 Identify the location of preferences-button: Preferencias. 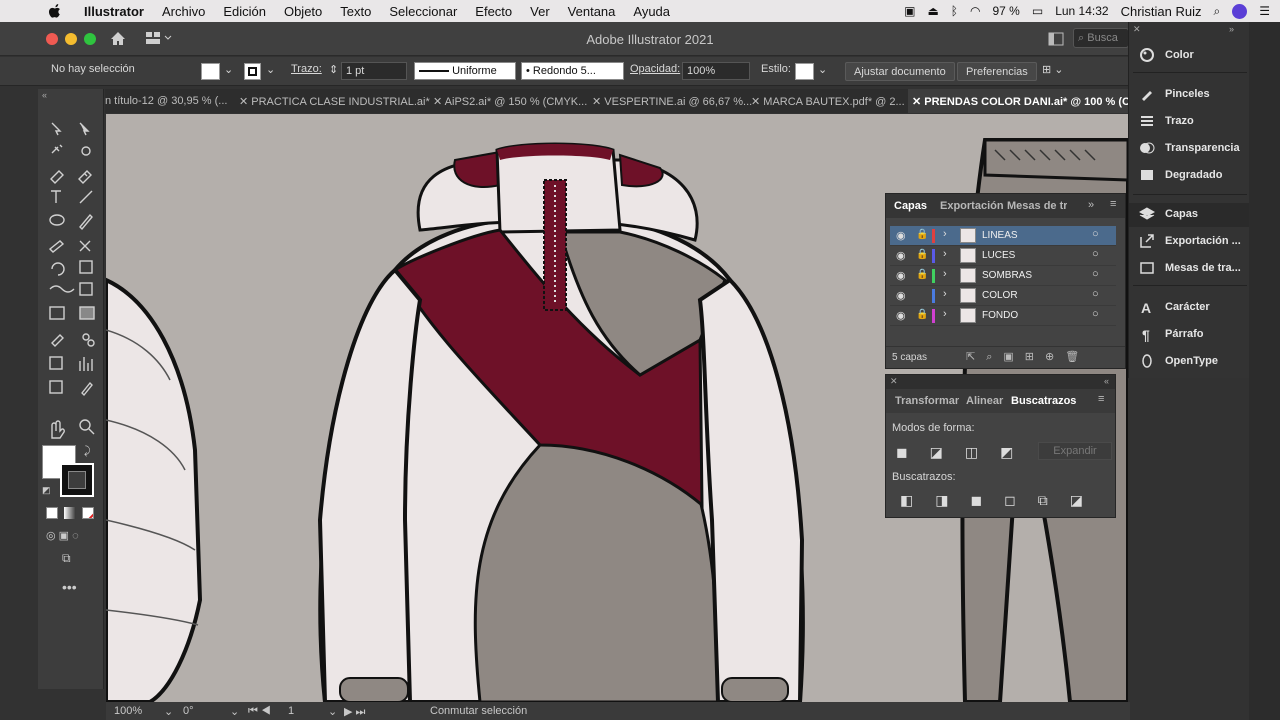
(997, 71).